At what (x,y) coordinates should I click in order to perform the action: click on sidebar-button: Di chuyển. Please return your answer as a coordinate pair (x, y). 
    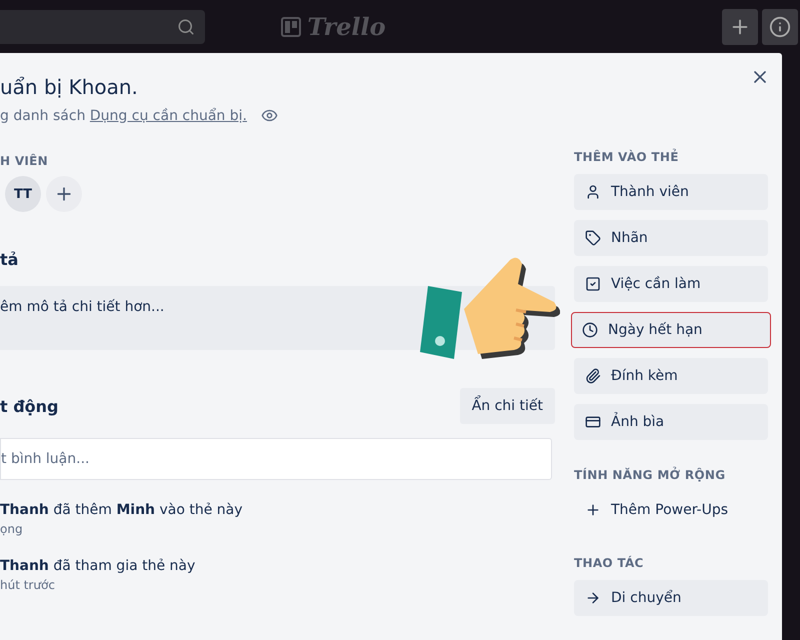
    Looking at the image, I should click on (671, 598).